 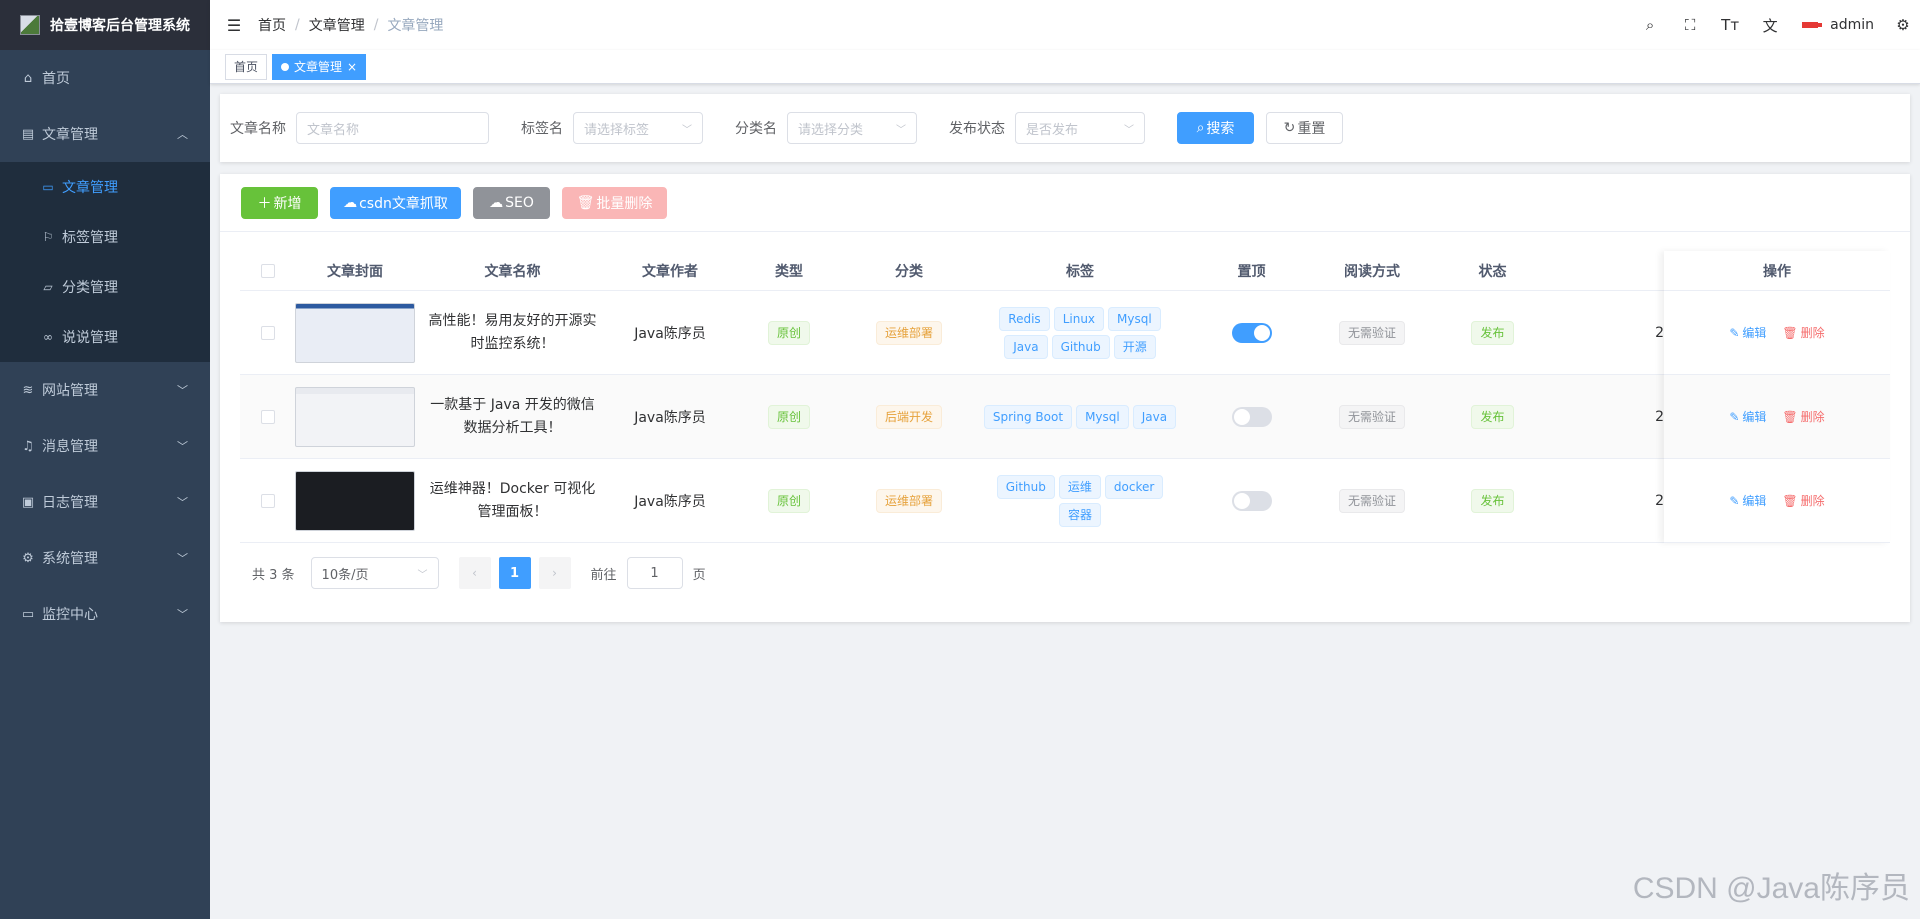 I want to click on close-icon: ×, so click(x=352, y=67).